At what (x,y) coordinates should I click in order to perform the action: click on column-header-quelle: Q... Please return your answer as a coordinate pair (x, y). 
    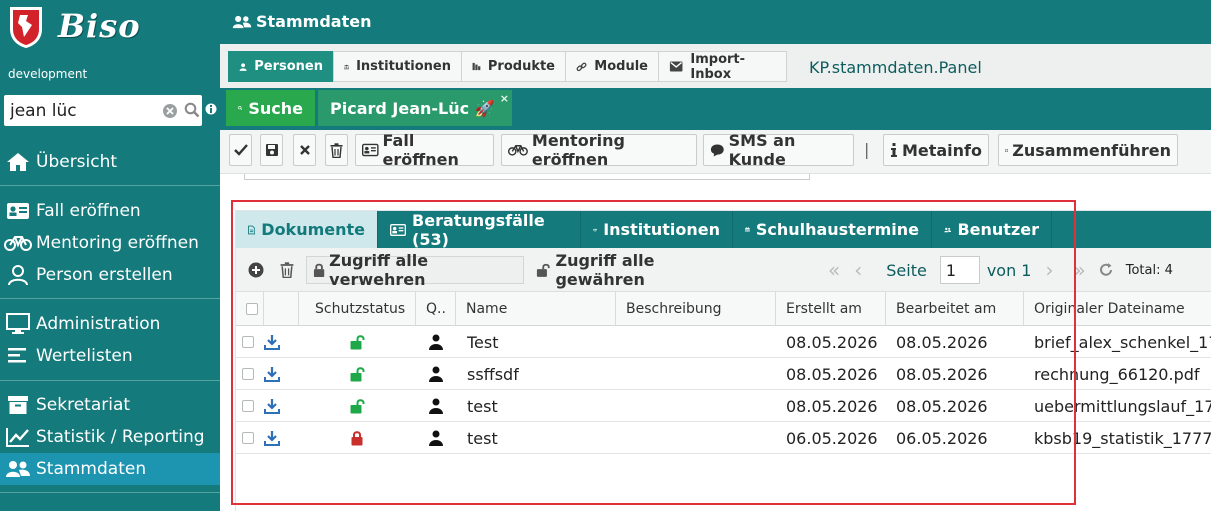
    Looking at the image, I should click on (436, 309).